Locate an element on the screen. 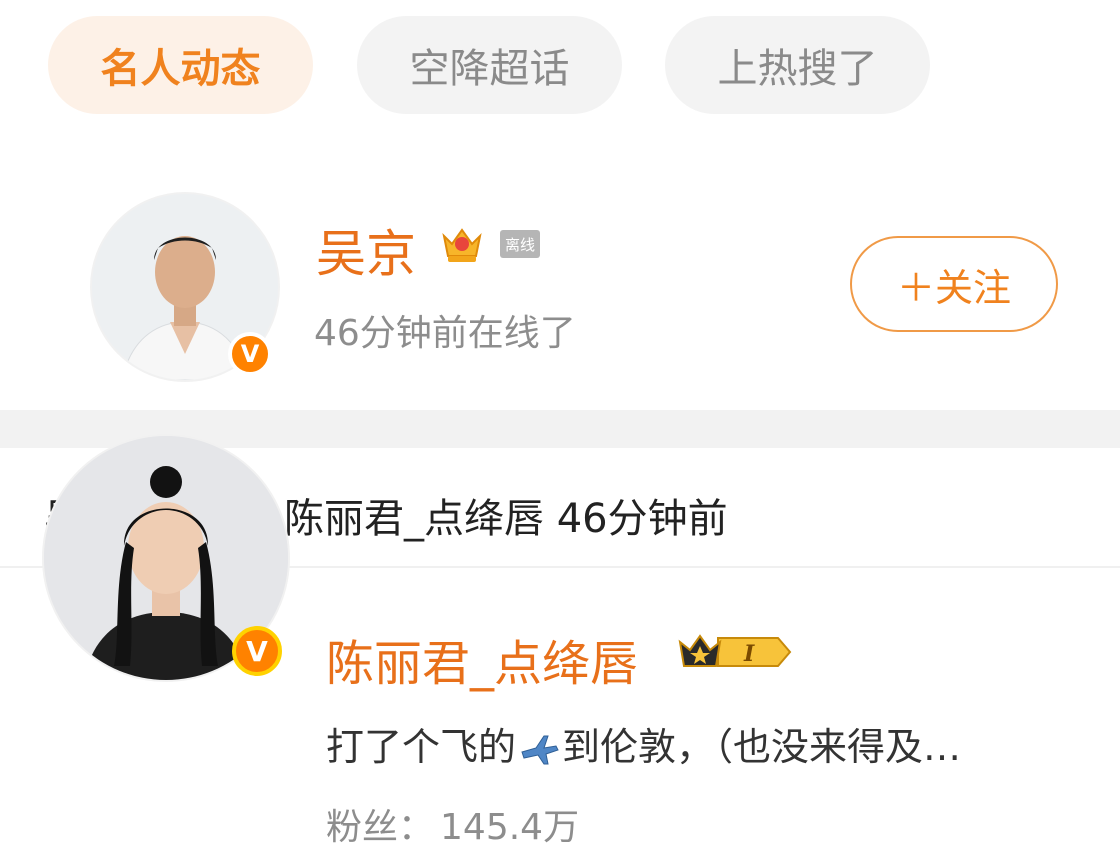 Image resolution: width=1120 pixels, height=850 pixels. tab-trending: 上热搜了 is located at coordinates (797, 65).